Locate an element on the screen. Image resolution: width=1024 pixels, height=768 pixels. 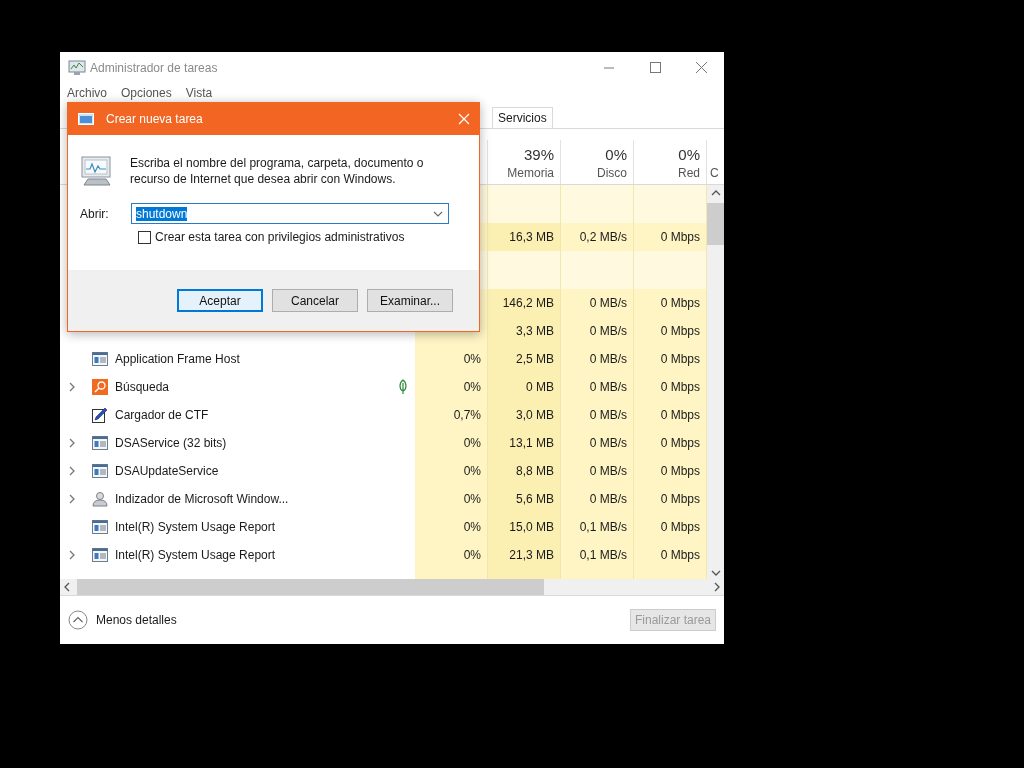
process-name: DSAService (32 bits) is located at coordinates (171, 443).